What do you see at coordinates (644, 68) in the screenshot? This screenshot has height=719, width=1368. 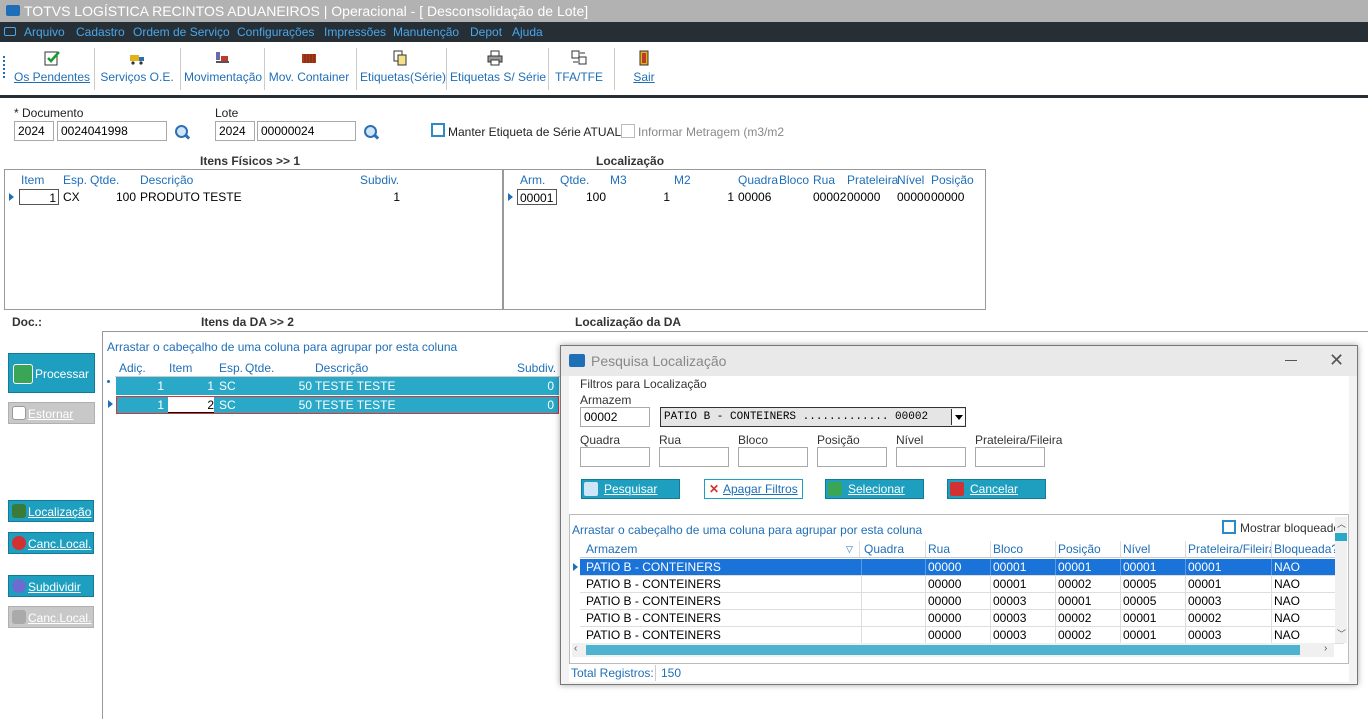 I see `sair-button: Sair` at bounding box center [644, 68].